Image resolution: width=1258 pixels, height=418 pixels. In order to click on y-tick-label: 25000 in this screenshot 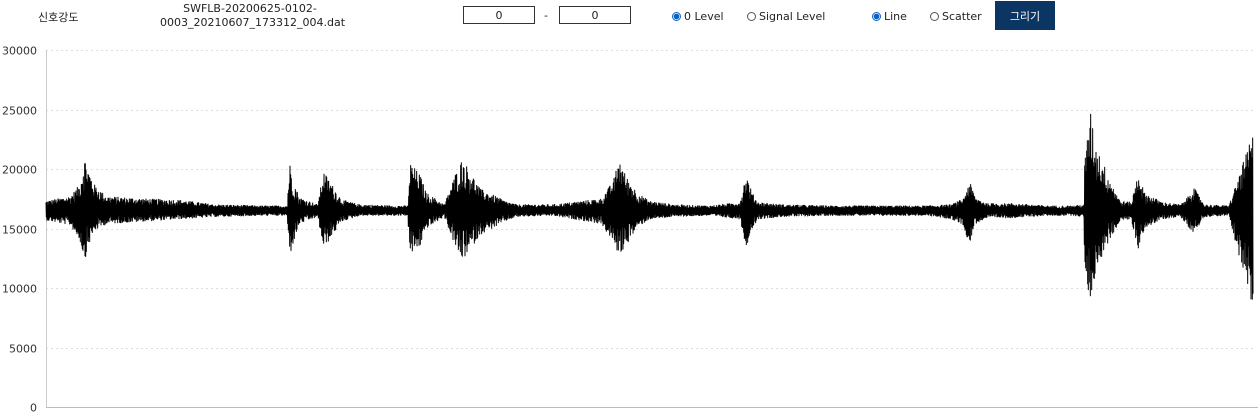, I will do `click(19, 111)`.